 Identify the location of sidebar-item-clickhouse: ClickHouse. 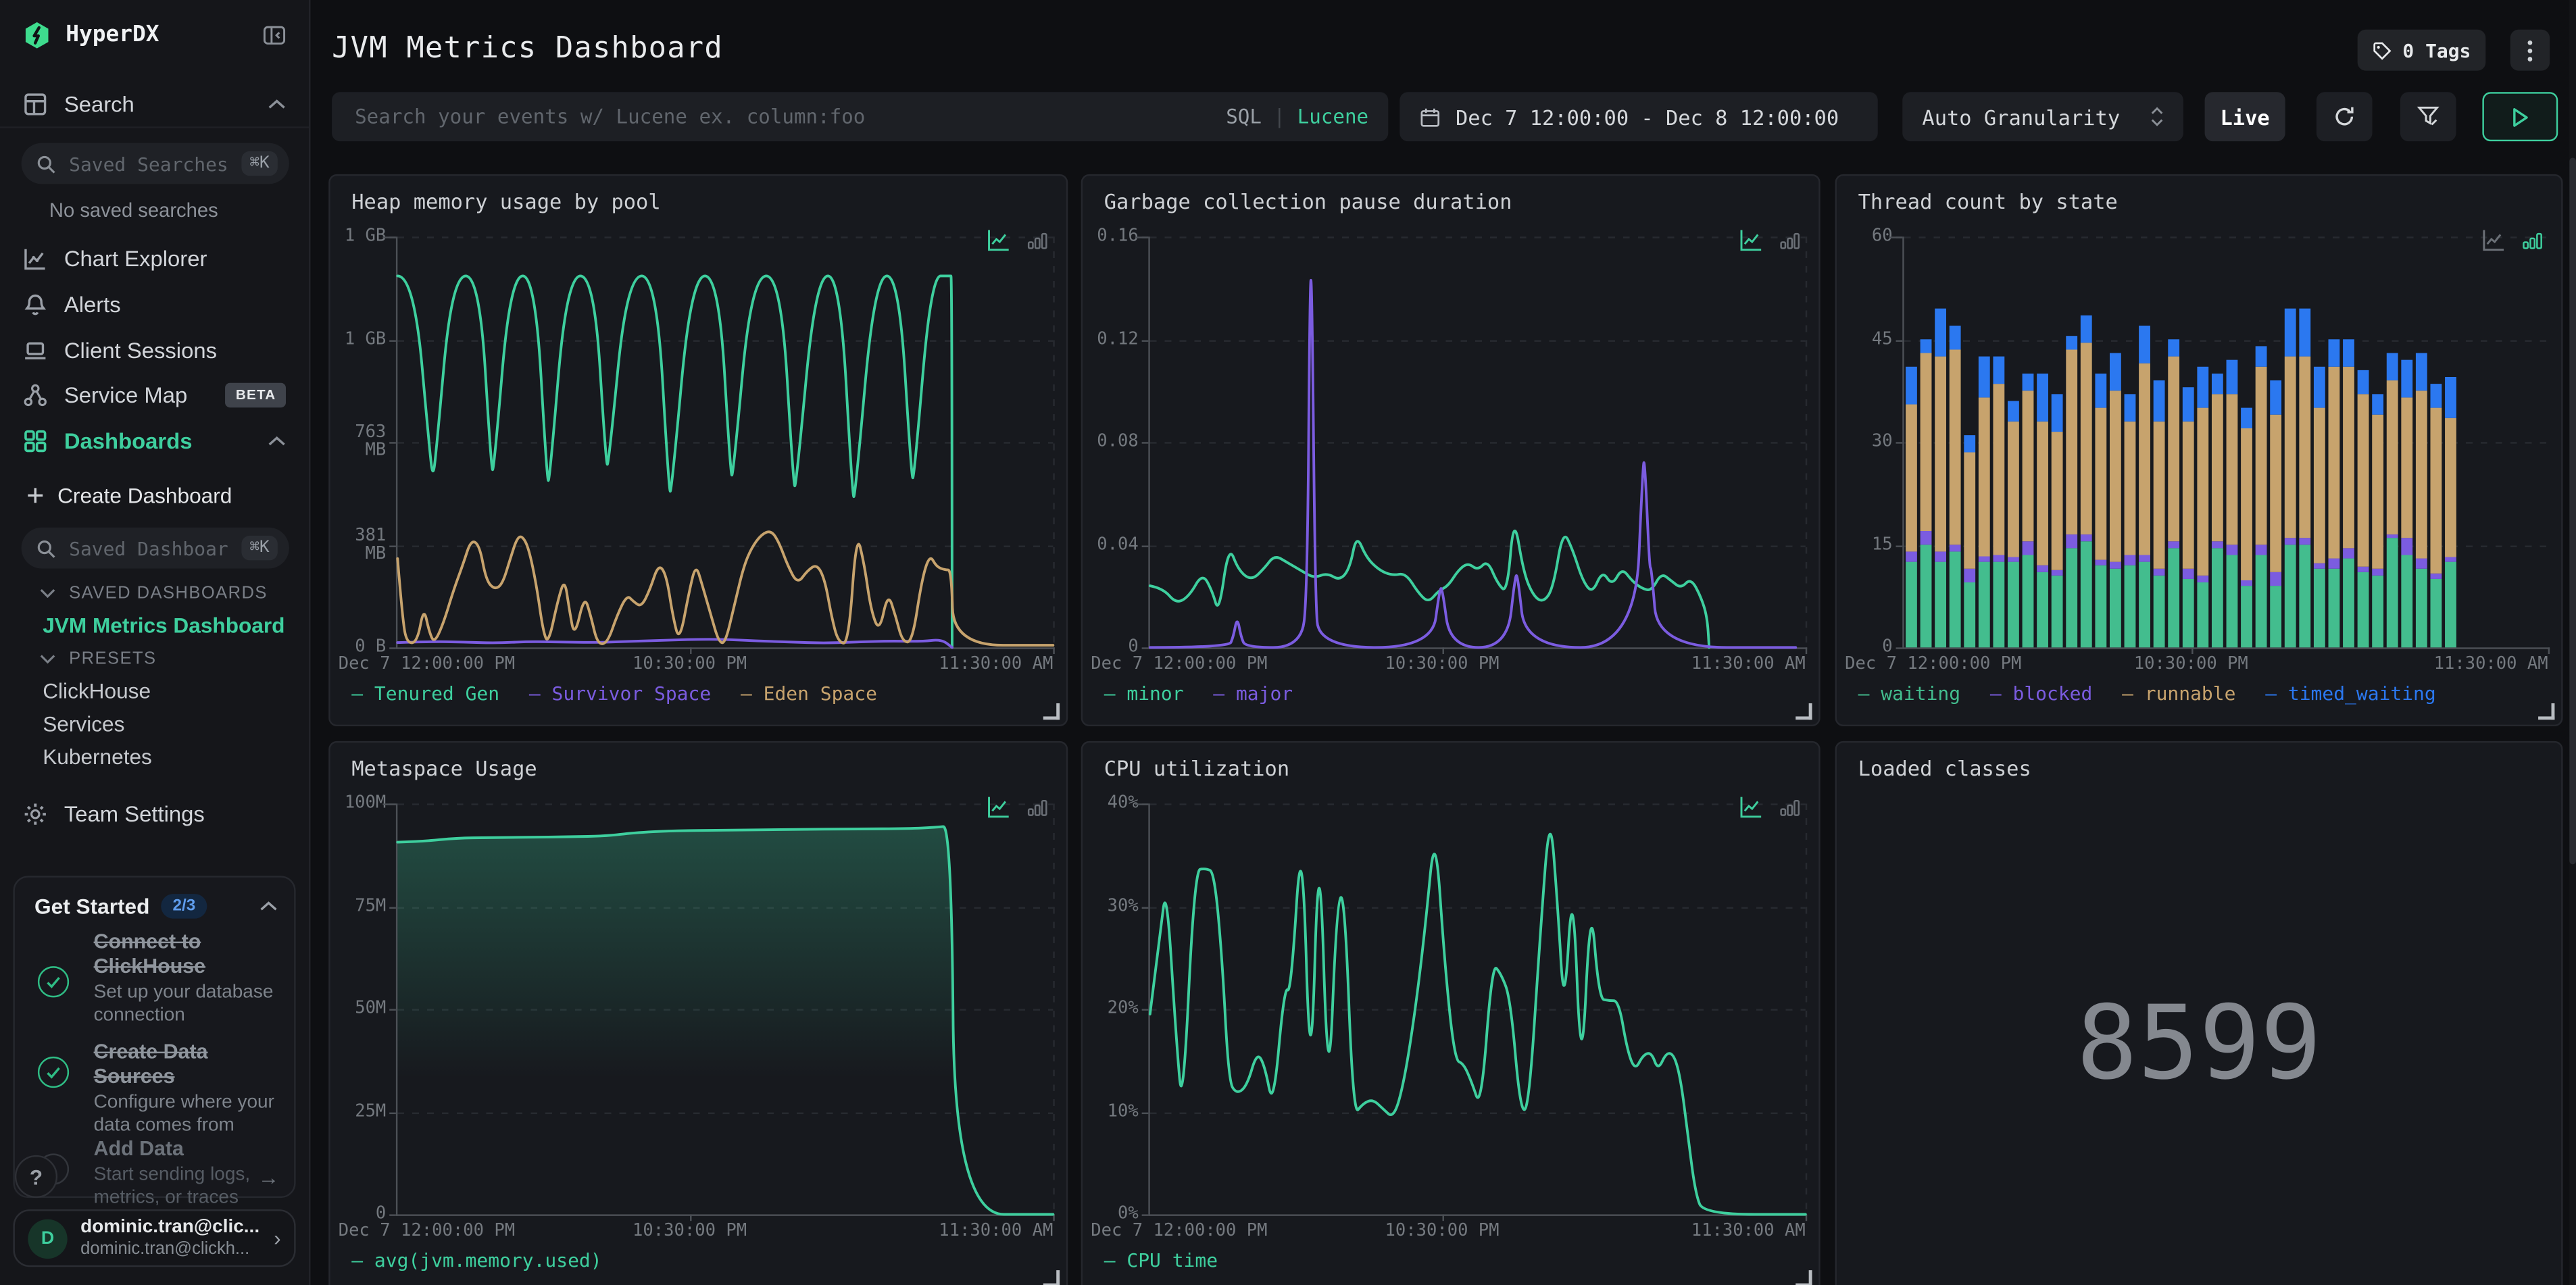
(97, 691).